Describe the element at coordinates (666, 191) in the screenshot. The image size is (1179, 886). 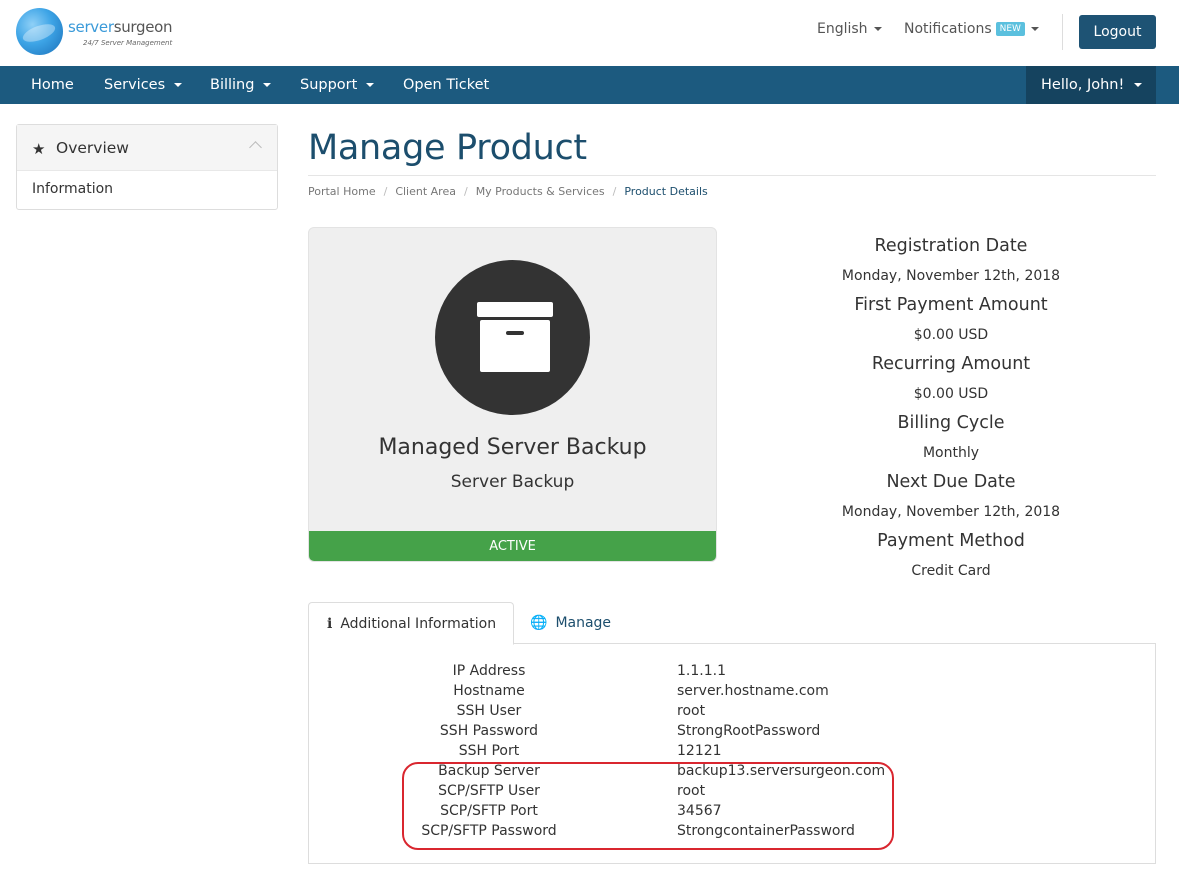
I see `breadcrumb-product-details: Product Details` at that location.